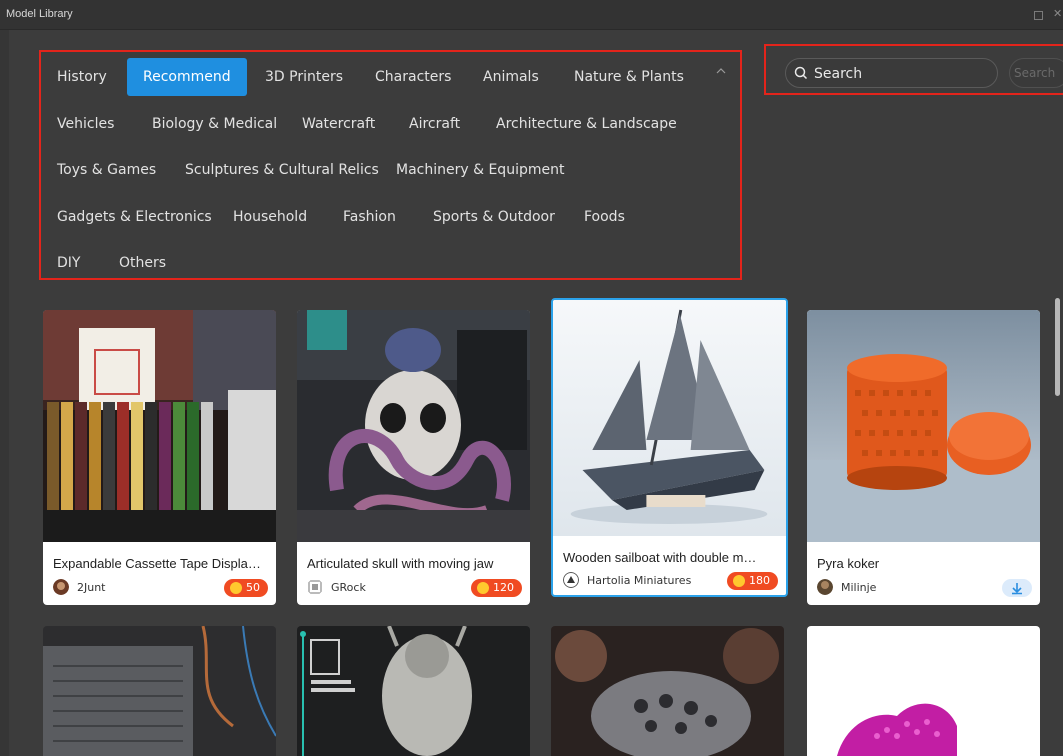  What do you see at coordinates (1038, 15) in the screenshot?
I see `maximize-button` at bounding box center [1038, 15].